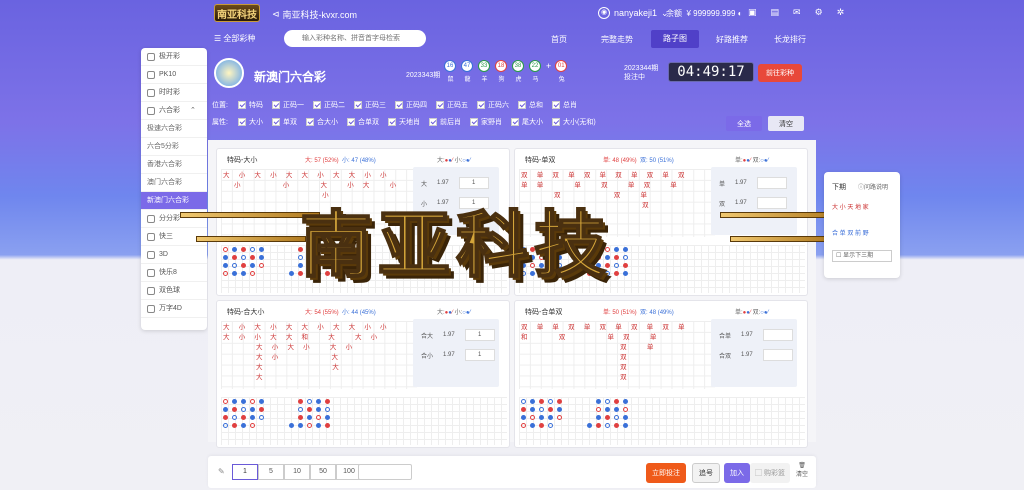 The width and height of the screenshot is (1024, 490). Describe the element at coordinates (174, 75) in the screenshot. I see `sidebar-item-pk10: PK10` at that location.